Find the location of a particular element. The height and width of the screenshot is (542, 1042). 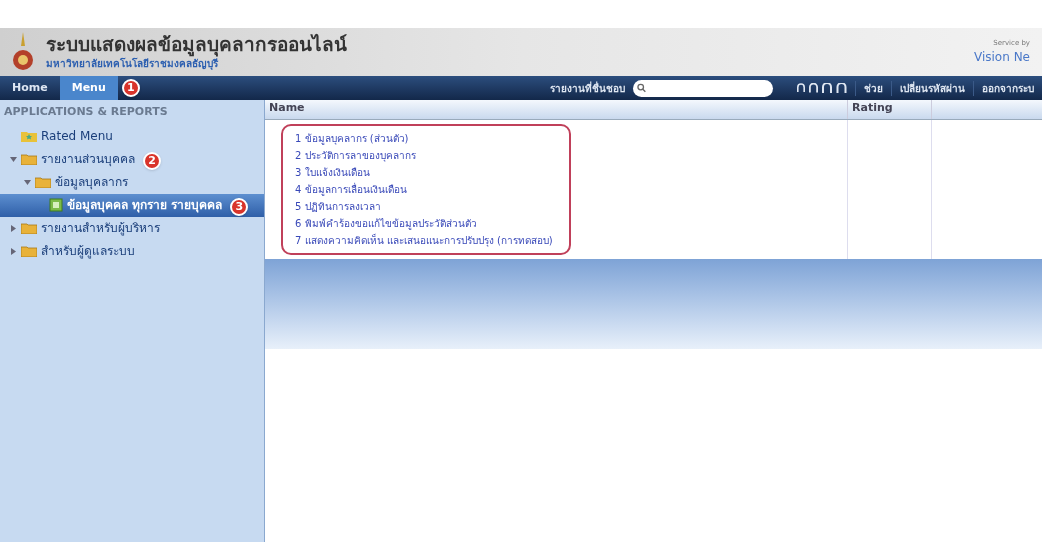

font-size-icon is located at coordinates (841, 88).